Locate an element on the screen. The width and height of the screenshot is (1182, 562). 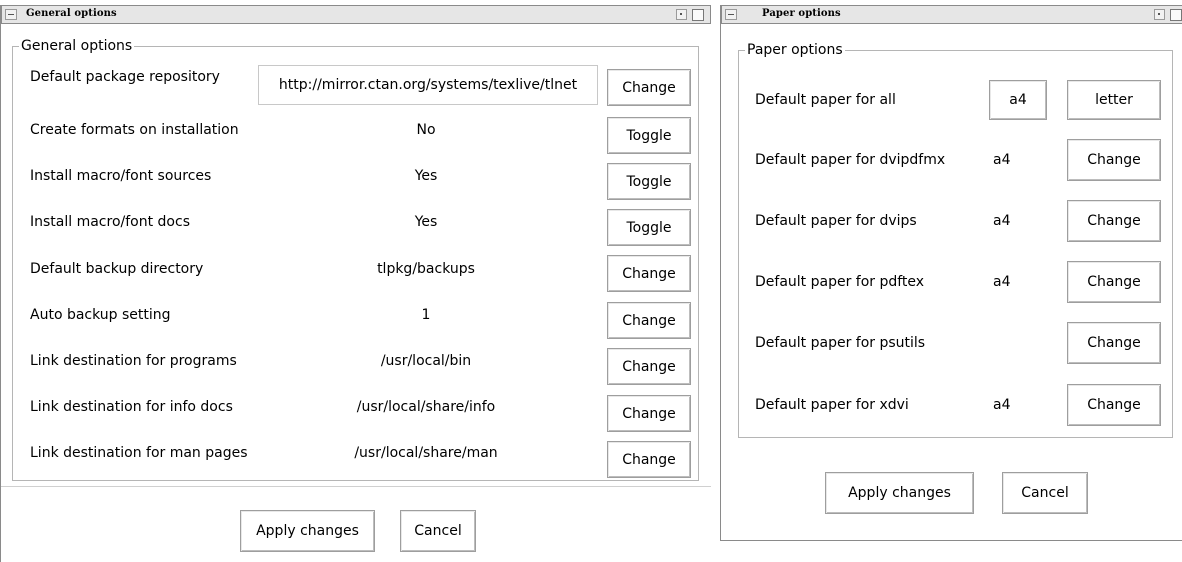
group-legend: Paper options is located at coordinates (795, 50).